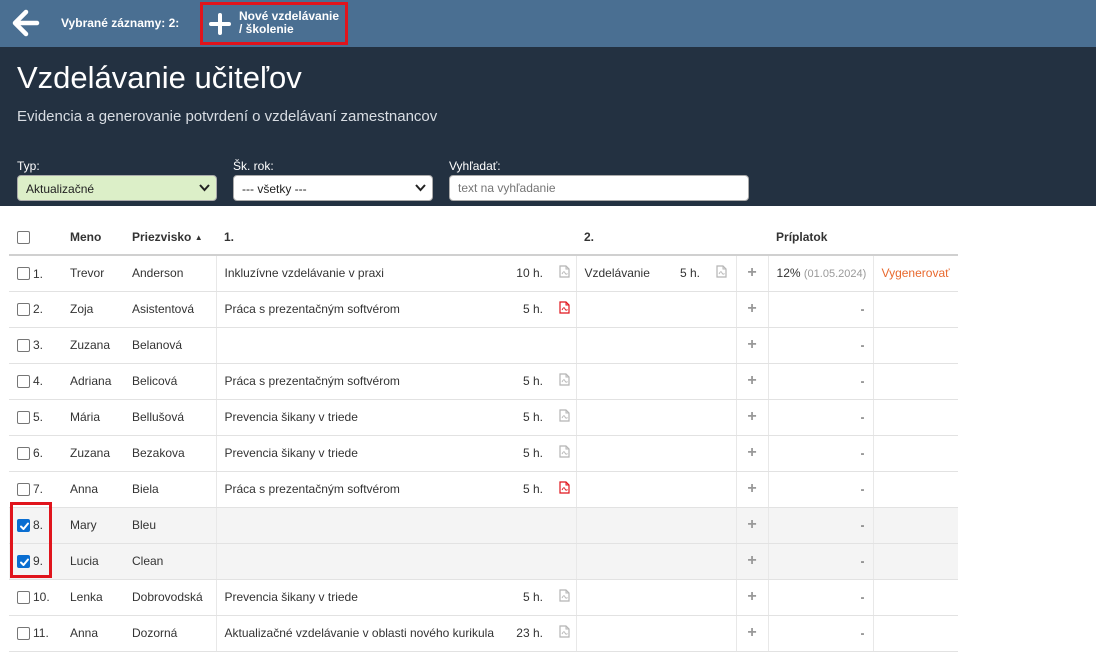  What do you see at coordinates (38, 309) in the screenshot?
I see `row-number: 2.` at bounding box center [38, 309].